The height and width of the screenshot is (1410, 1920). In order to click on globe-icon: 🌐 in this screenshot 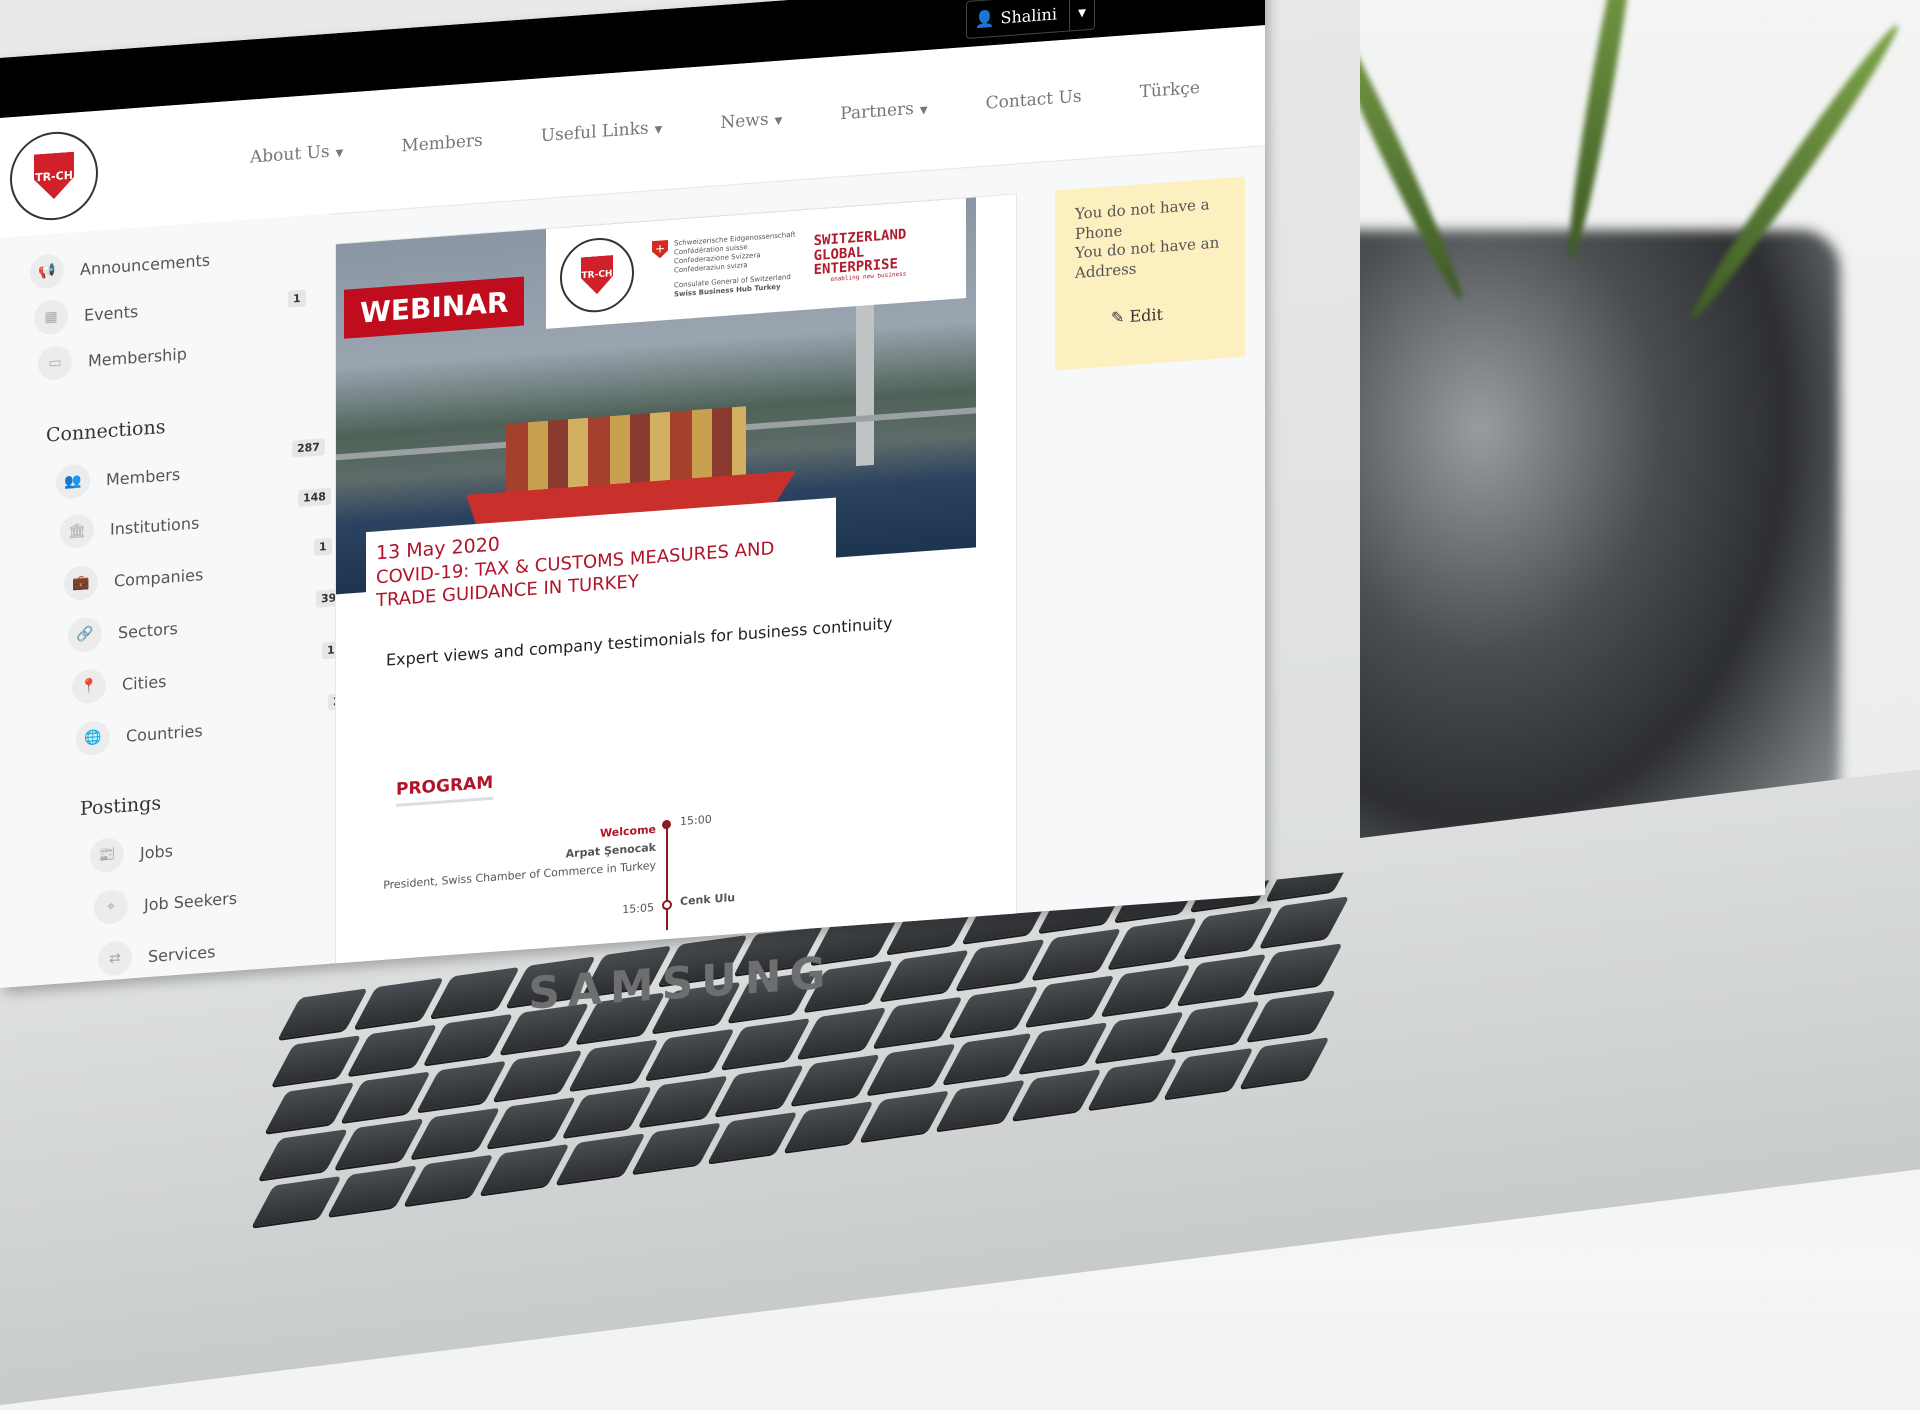, I will do `click(93, 738)`.